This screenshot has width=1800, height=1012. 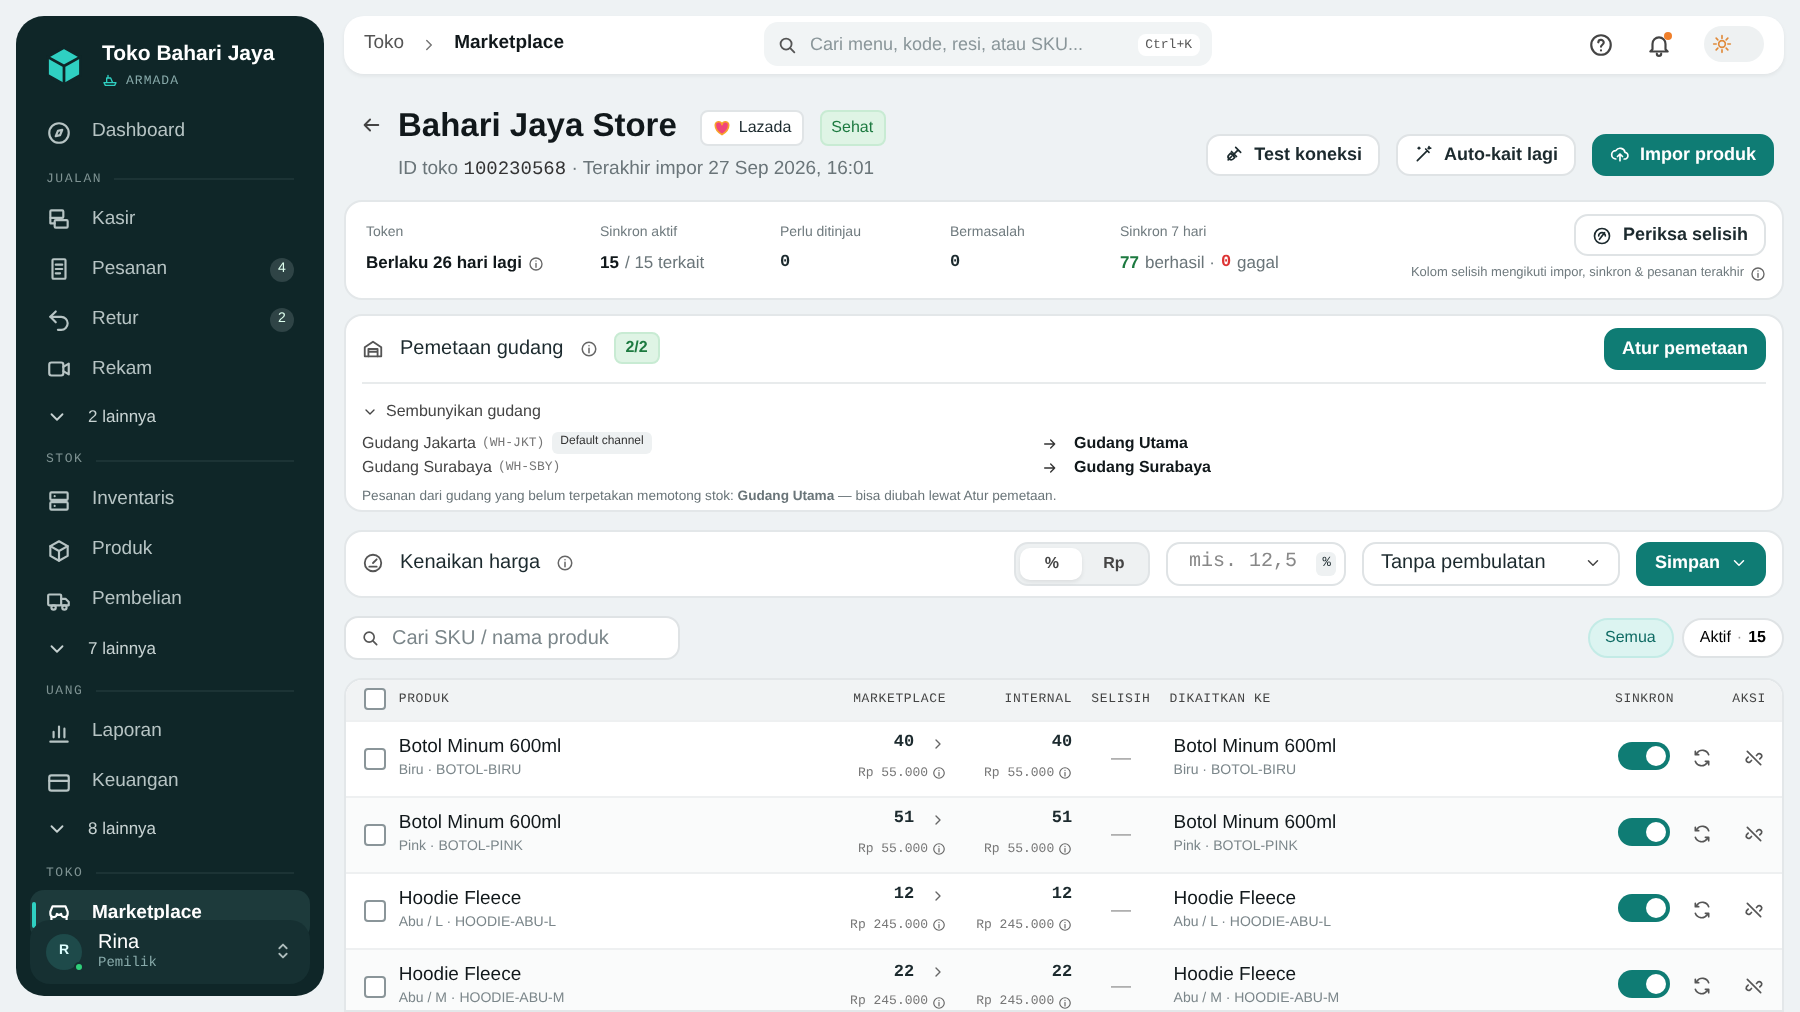 I want to click on chevron-updown-icon, so click(x=283, y=951).